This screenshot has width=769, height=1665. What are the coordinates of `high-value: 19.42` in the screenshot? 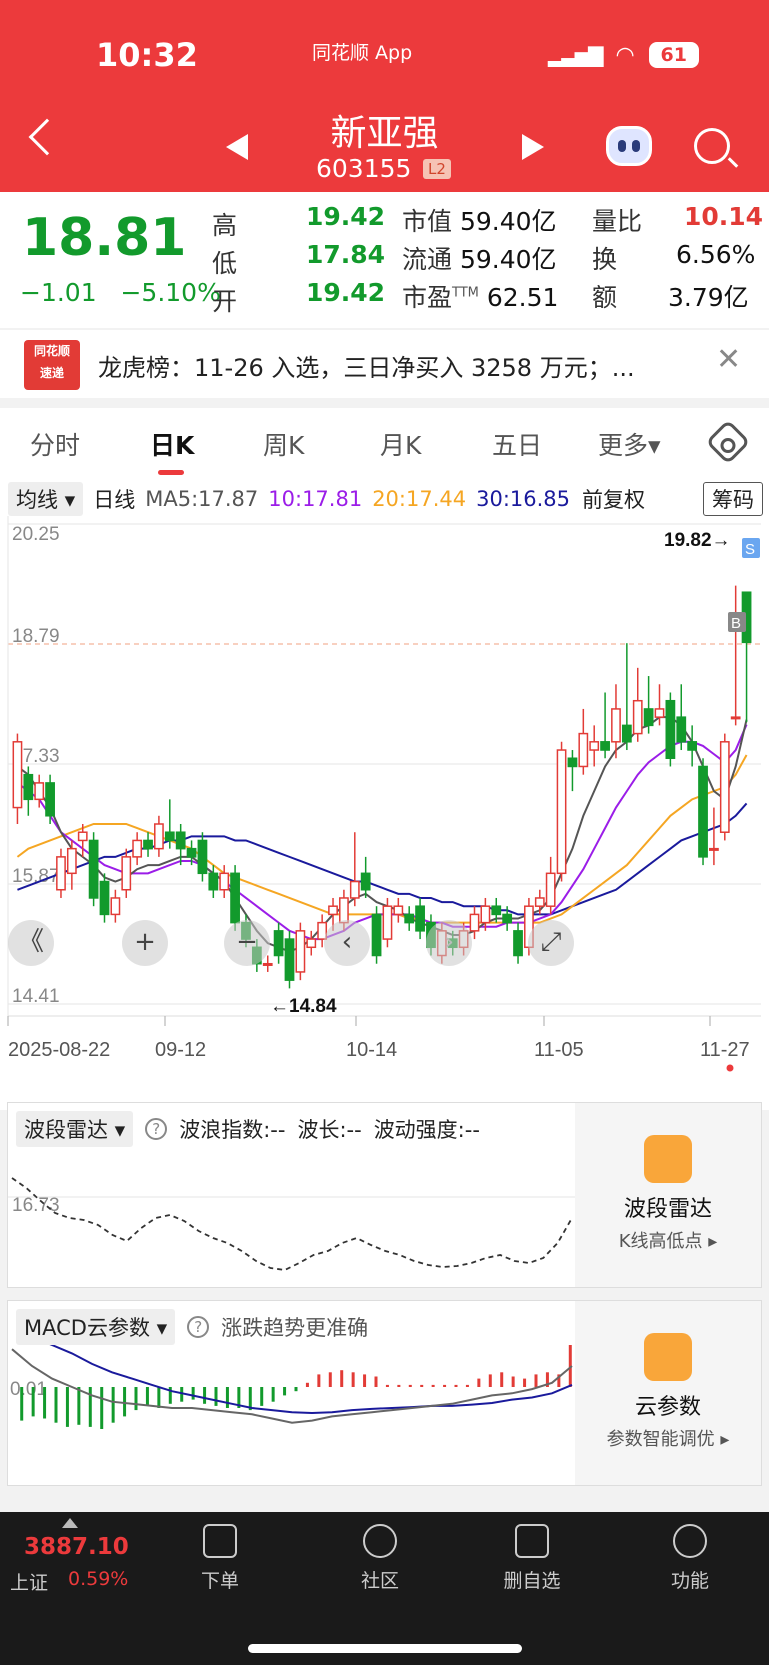 It's located at (346, 216).